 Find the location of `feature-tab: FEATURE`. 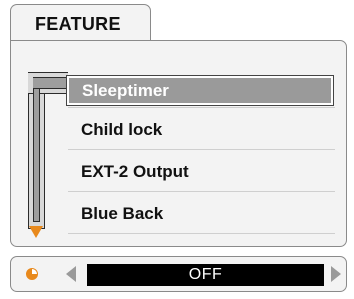

feature-tab: FEATURE is located at coordinates (80, 22).